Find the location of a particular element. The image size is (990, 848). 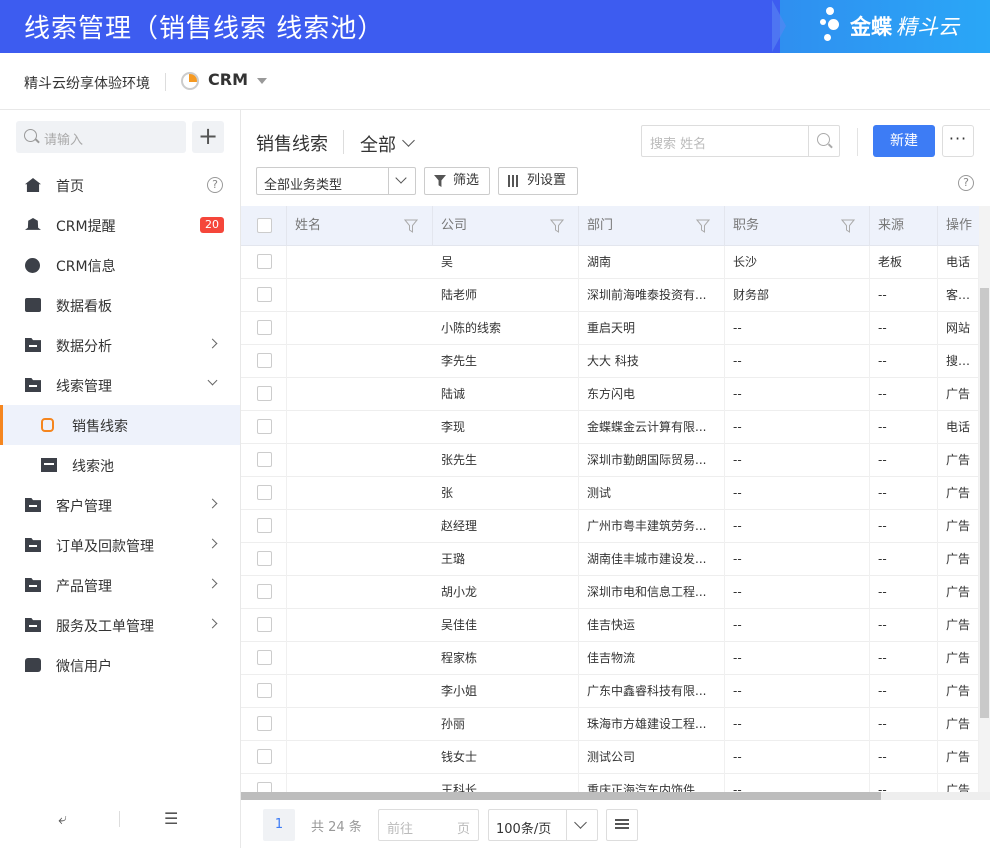

column-header-name: 姓名 is located at coordinates (360, 226).